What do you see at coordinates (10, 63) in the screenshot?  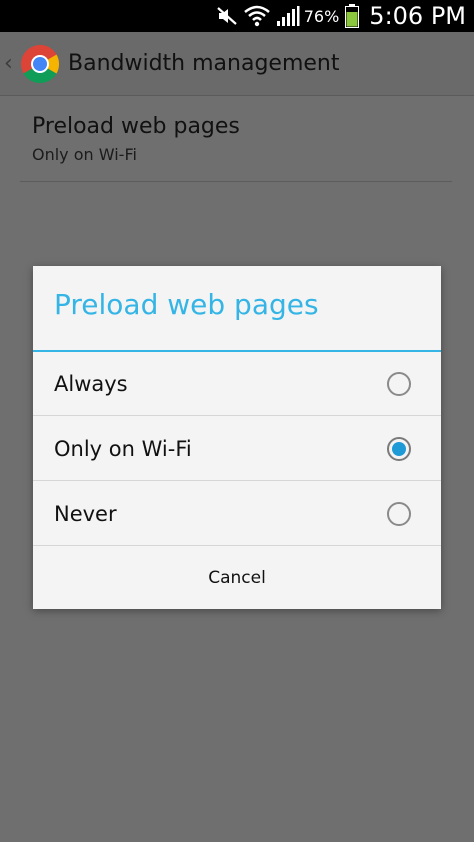 I see `back-chevron-icon: ‹` at bounding box center [10, 63].